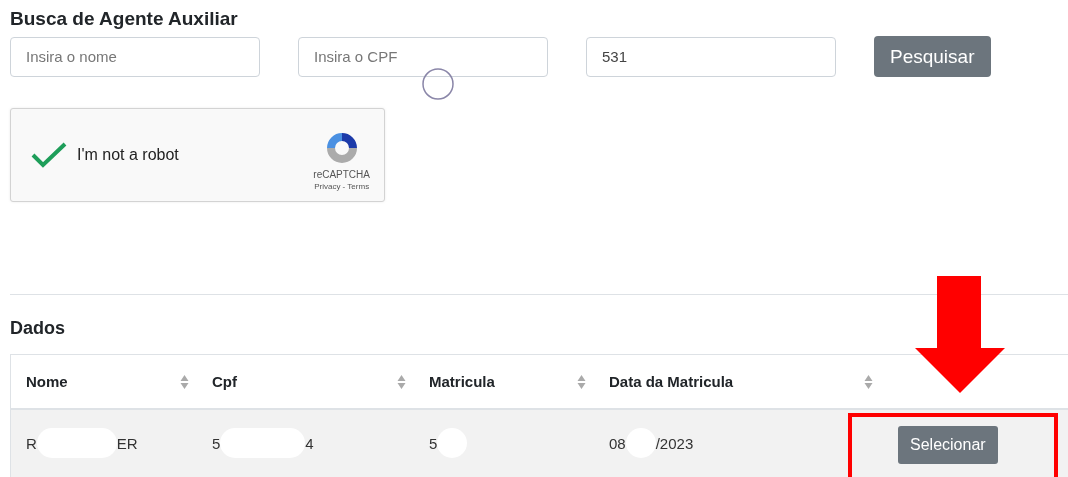 This screenshot has width=1068, height=477. I want to click on column-header: Nome, so click(47, 381).